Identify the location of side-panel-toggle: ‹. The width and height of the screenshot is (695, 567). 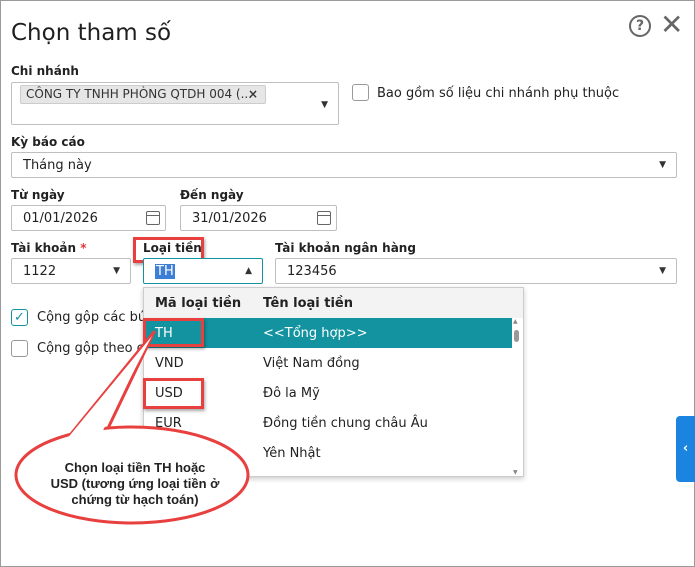
(685, 449).